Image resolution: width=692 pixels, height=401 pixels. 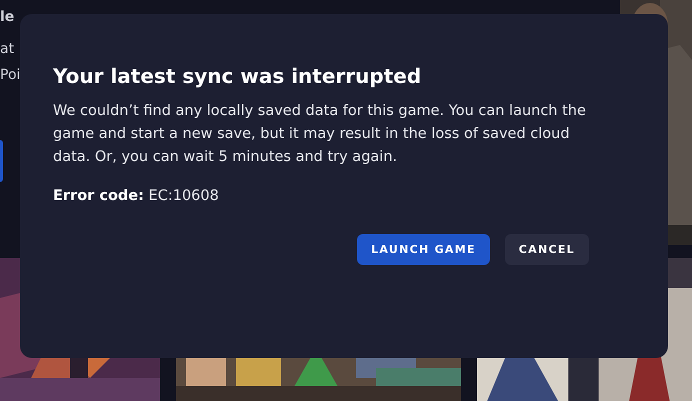 What do you see at coordinates (423, 249) in the screenshot?
I see `launch-button: LAUNCH GAME` at bounding box center [423, 249].